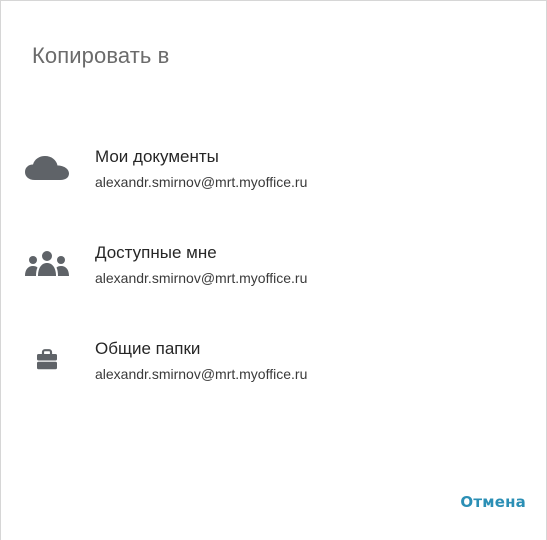  I want to click on dialog-title: Копировать в, so click(101, 55).